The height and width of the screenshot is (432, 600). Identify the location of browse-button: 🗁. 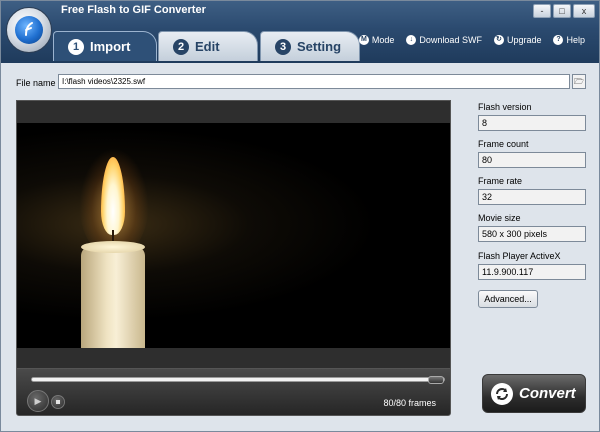
(579, 81).